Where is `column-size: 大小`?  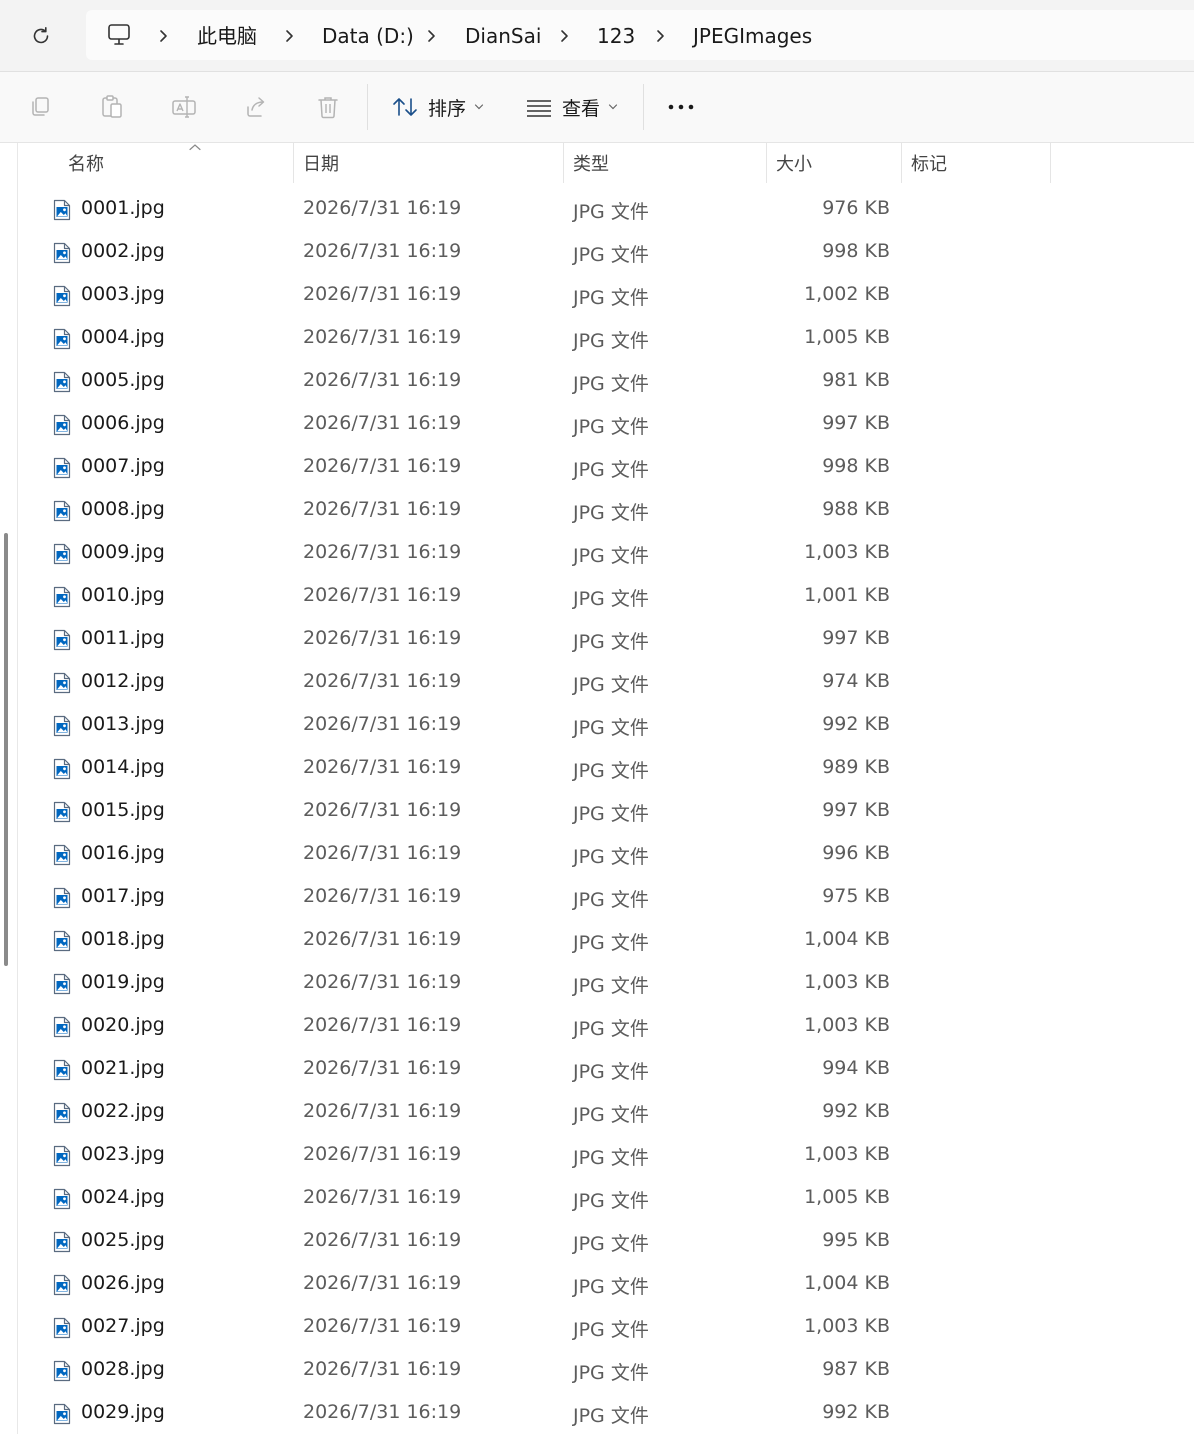 column-size: 大小 is located at coordinates (833, 163).